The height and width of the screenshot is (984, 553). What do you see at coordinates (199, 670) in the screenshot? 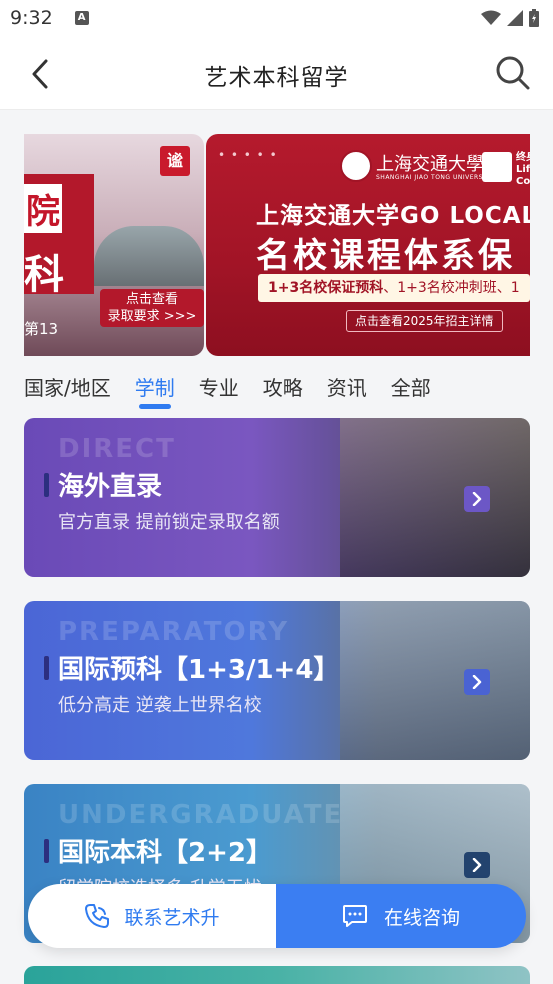
I see `card-title: 国际预科【1+3/1+4】` at bounding box center [199, 670].